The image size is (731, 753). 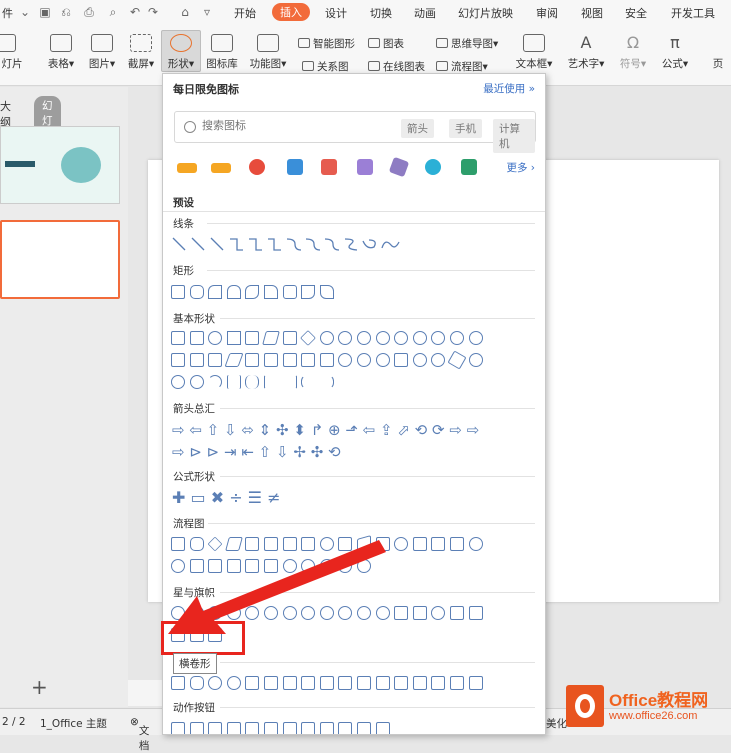 I want to click on office26-logo: Office教程网 www.office26.com, so click(x=648, y=708).